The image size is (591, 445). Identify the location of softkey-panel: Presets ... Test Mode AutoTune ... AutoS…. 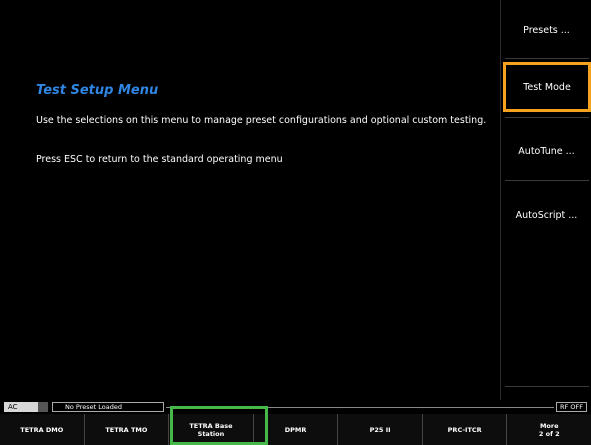
(545, 200).